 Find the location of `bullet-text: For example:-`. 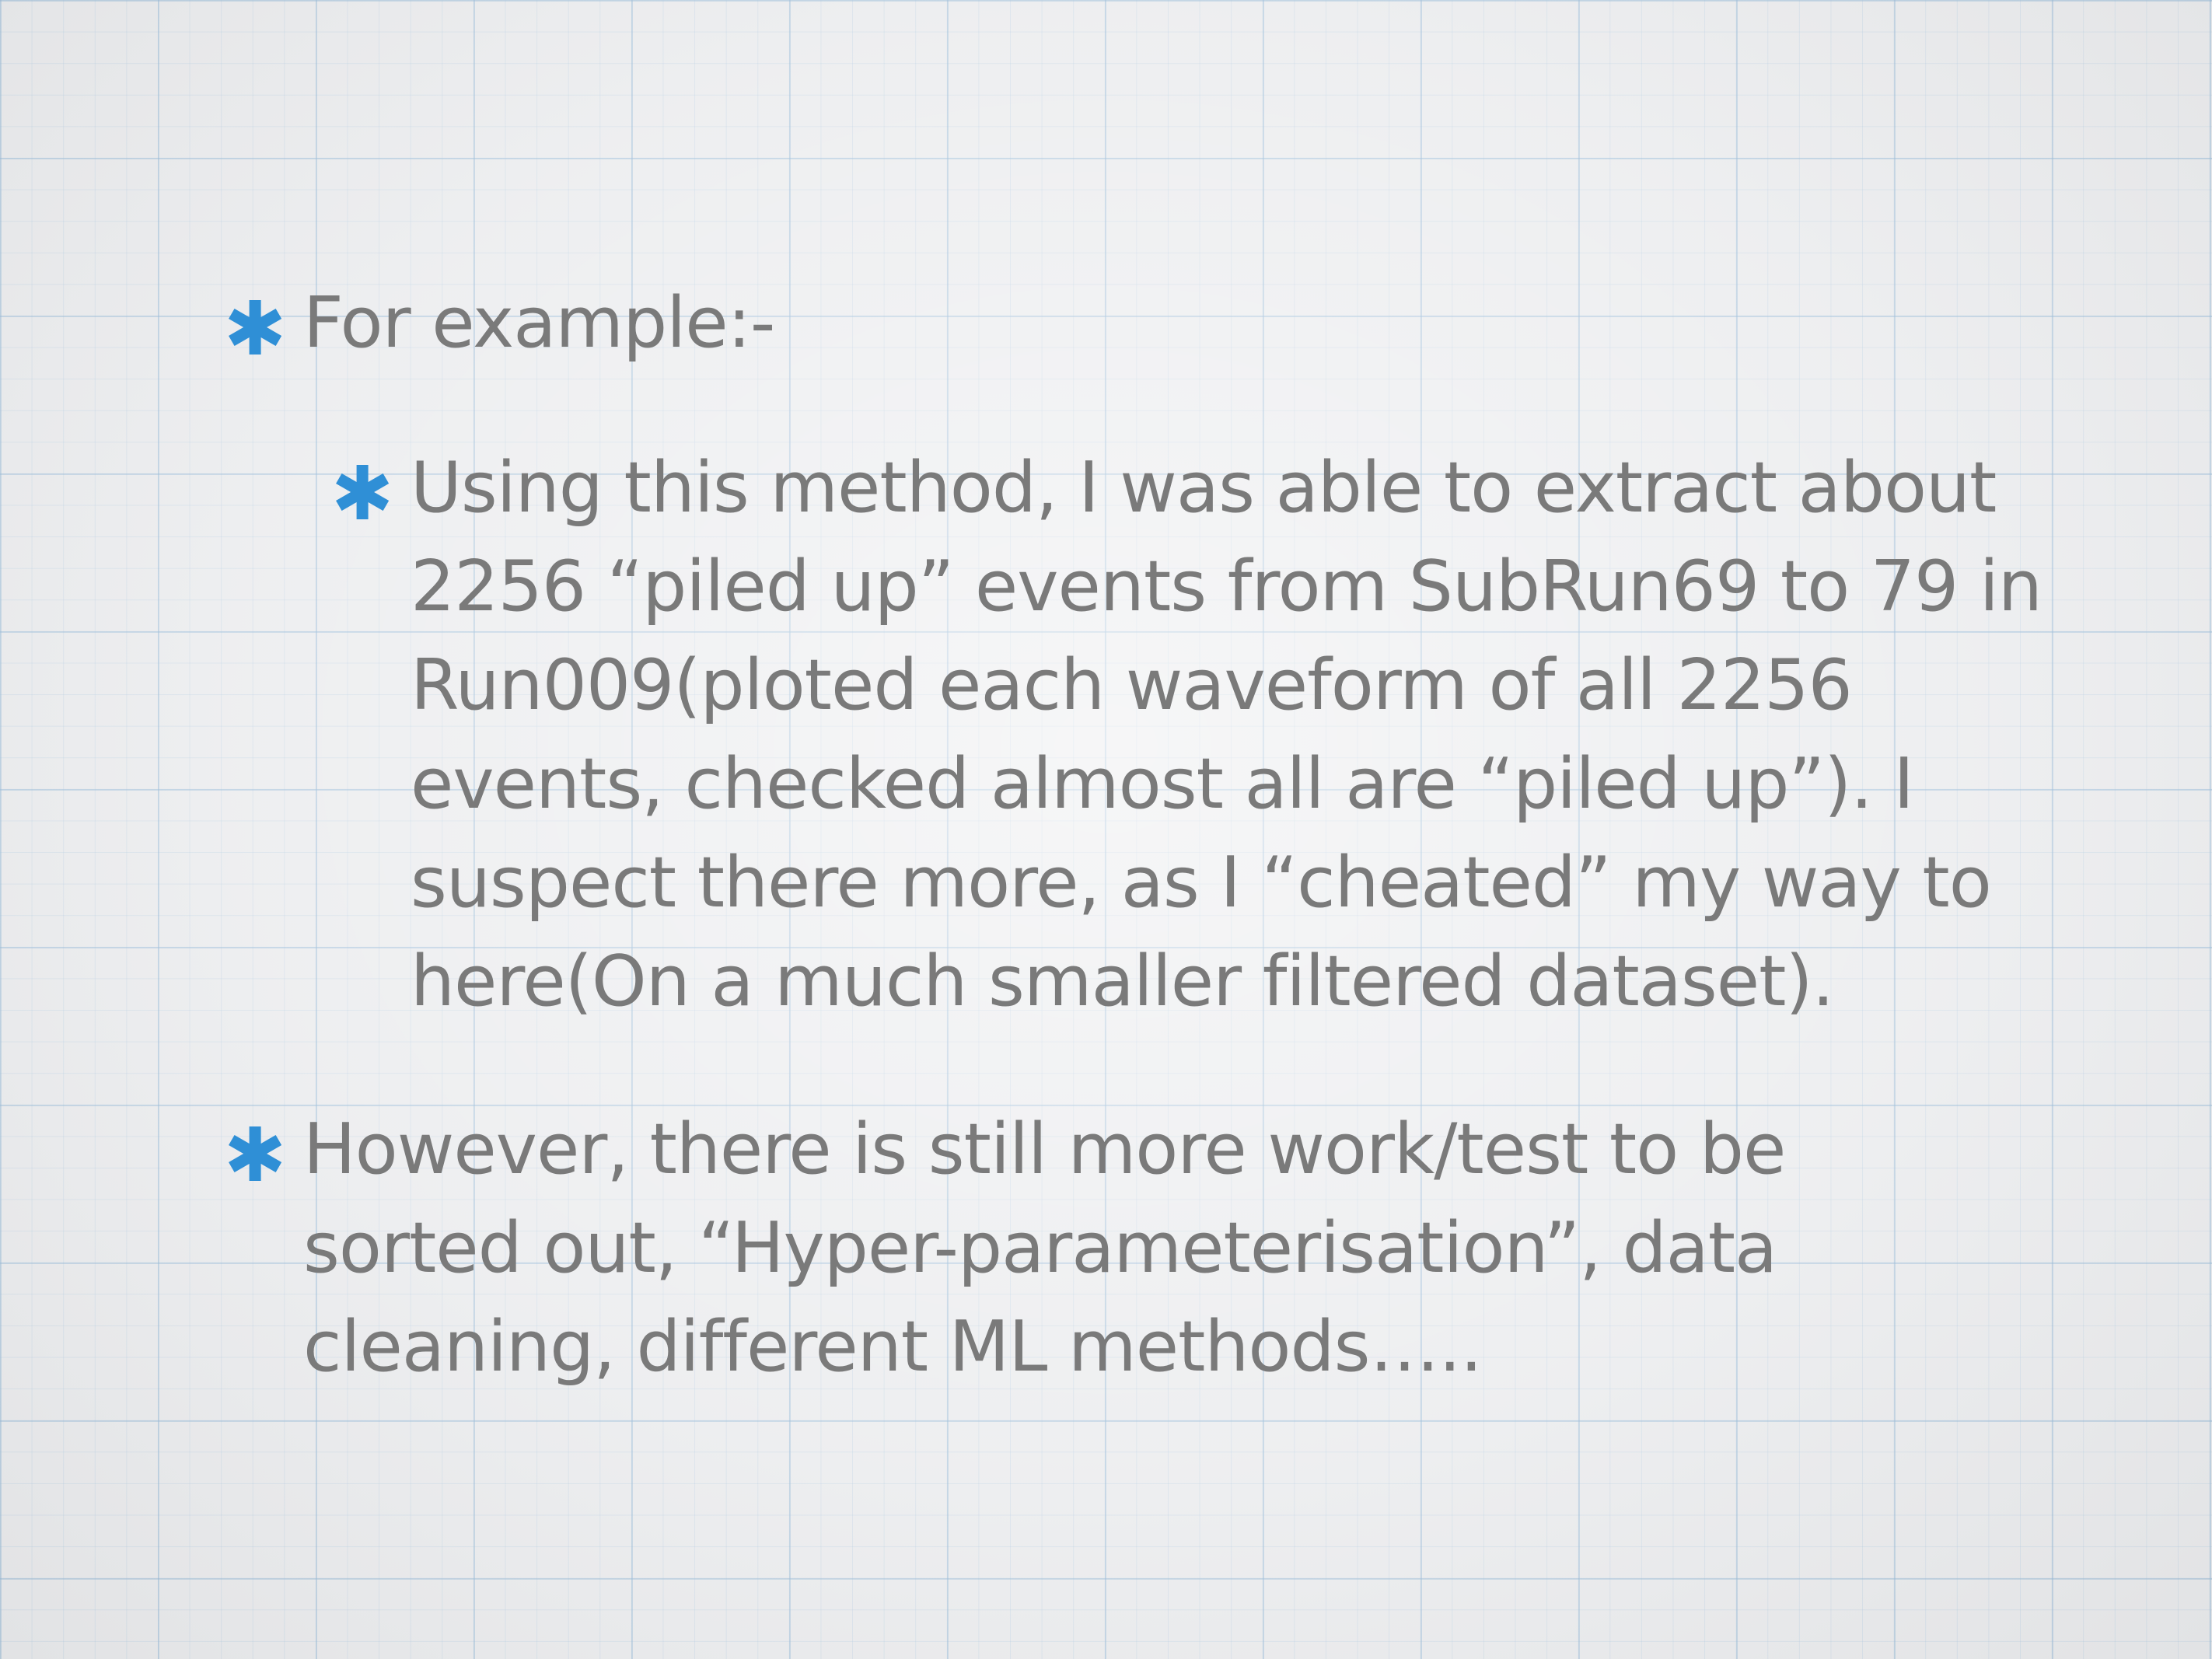

bullet-text: For example:- is located at coordinates (539, 323).